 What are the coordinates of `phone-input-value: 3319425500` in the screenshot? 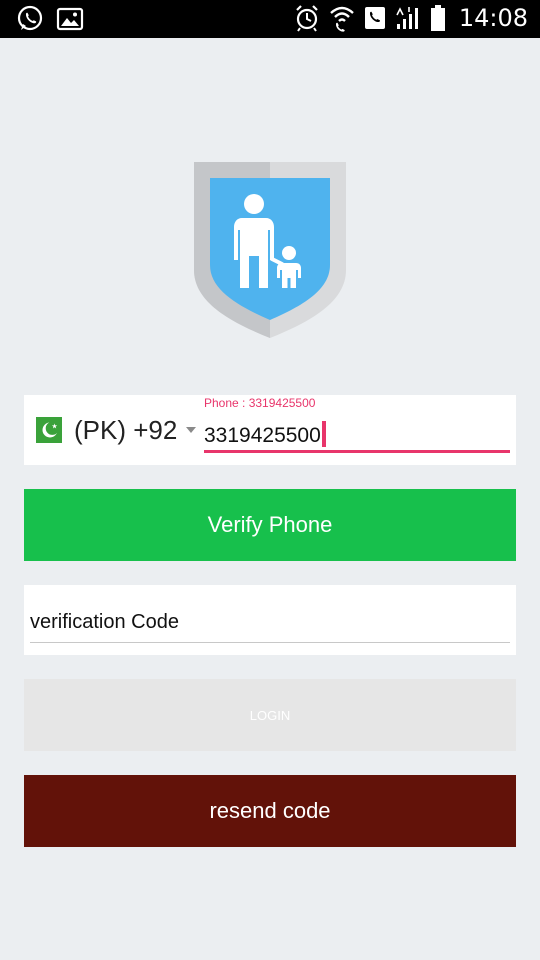 It's located at (265, 435).